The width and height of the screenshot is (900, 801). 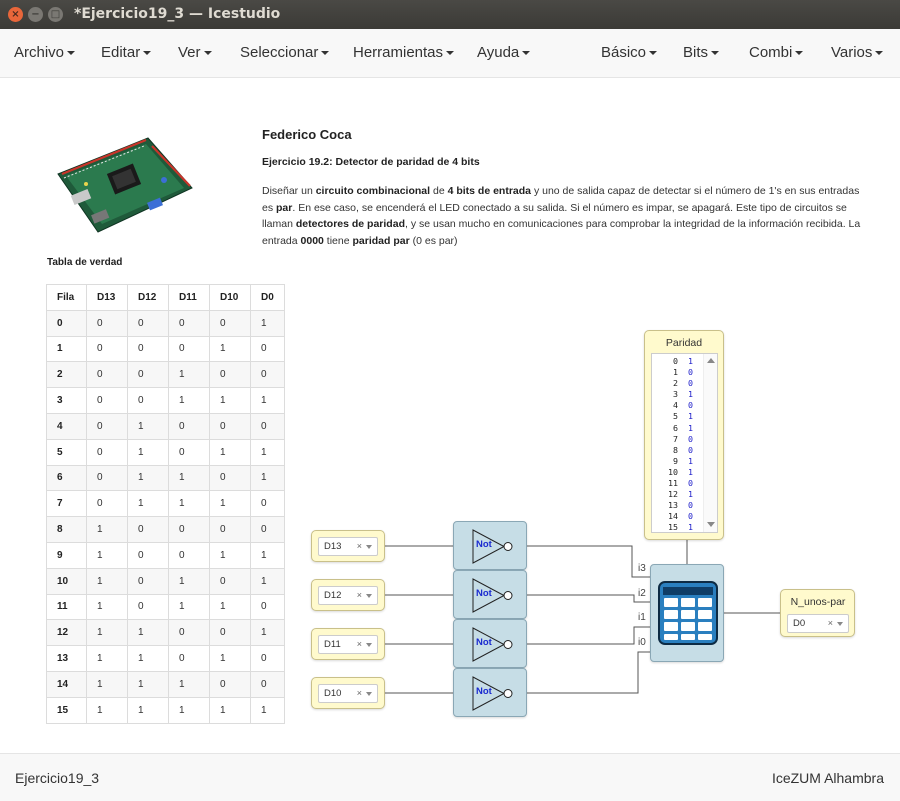 I want to click on input-pin-d11: D11 ×, so click(x=348, y=644).